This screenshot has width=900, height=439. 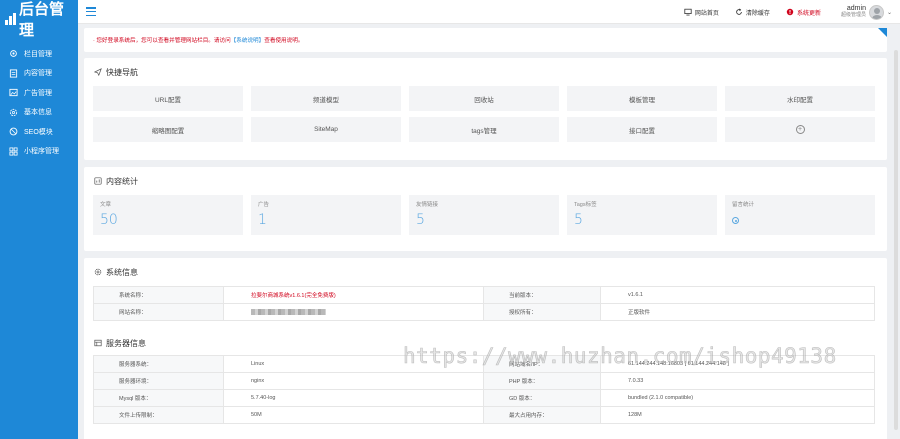 What do you see at coordinates (353, 295) in the screenshot?
I see `table-value: 拉斐尔商城系统v1.6.1(完全免费版)` at bounding box center [353, 295].